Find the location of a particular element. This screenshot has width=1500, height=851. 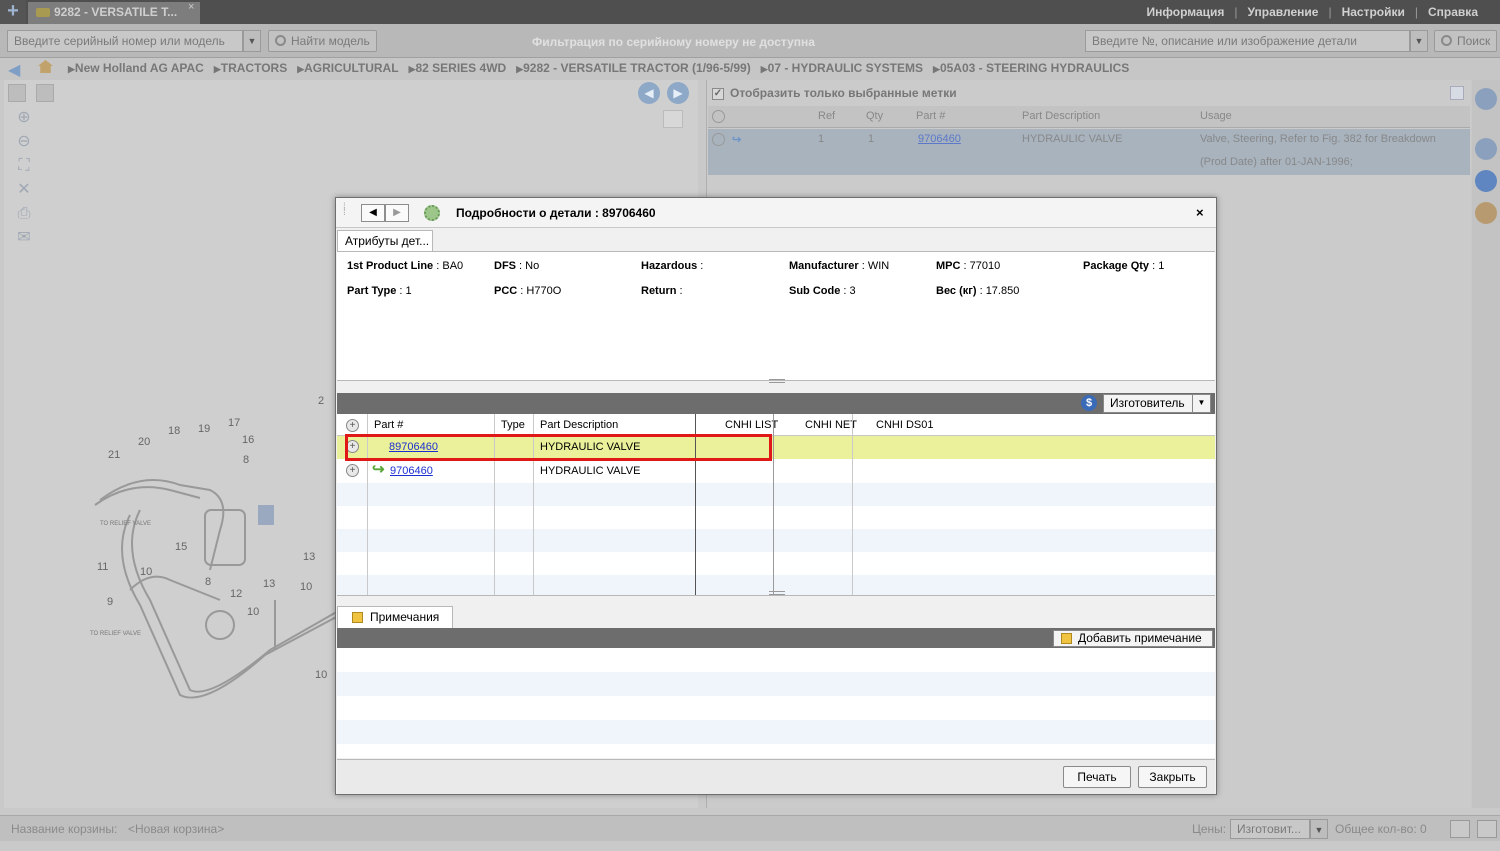

diagram-callout: 15 is located at coordinates (181, 547).